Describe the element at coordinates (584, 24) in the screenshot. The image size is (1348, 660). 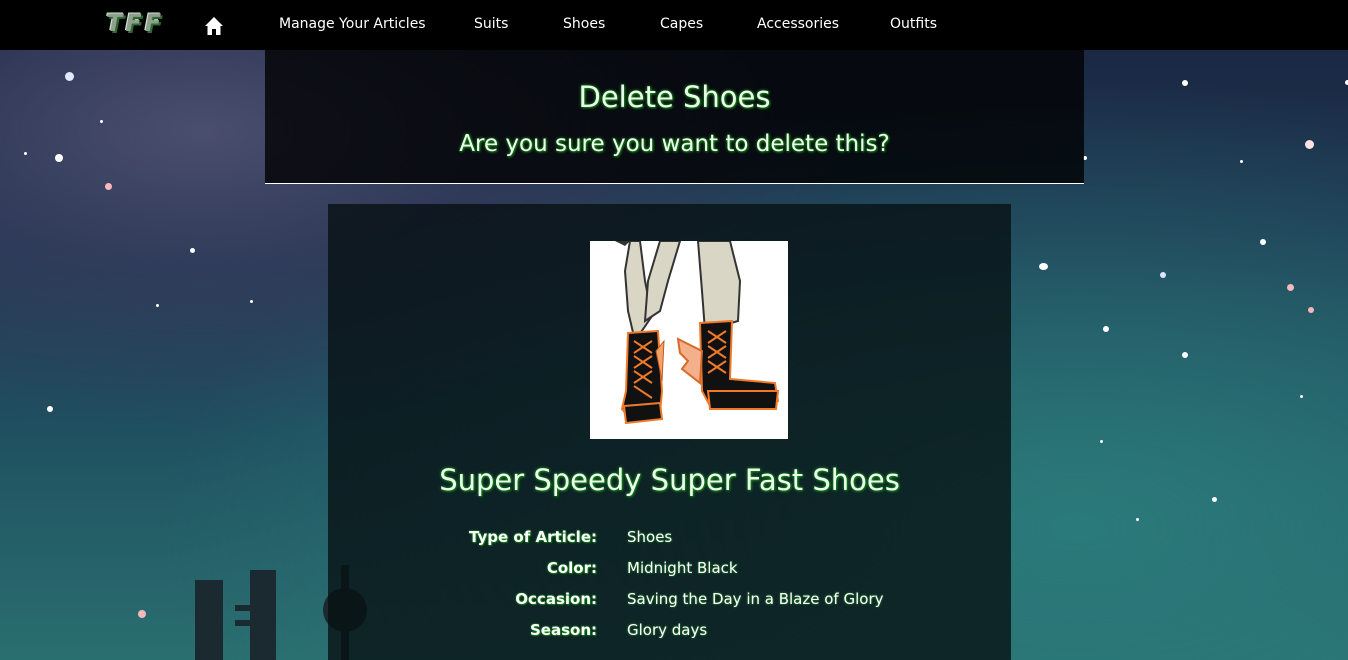
I see `nav-shoes: Shoes` at that location.